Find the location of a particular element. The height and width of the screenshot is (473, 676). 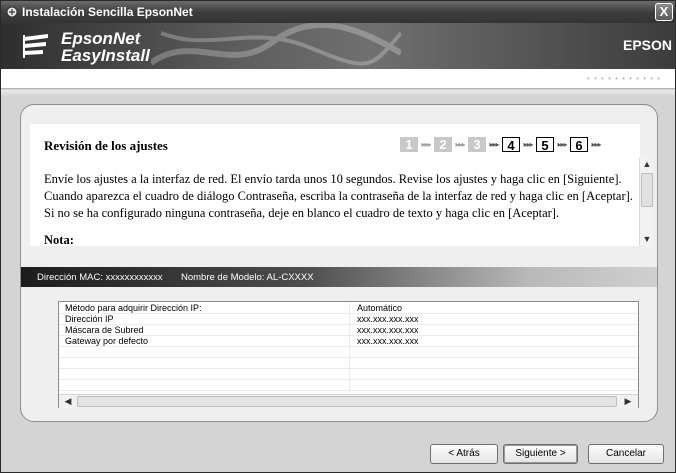

setting-name: Método para adquirir Dirección IP: is located at coordinates (133, 308).